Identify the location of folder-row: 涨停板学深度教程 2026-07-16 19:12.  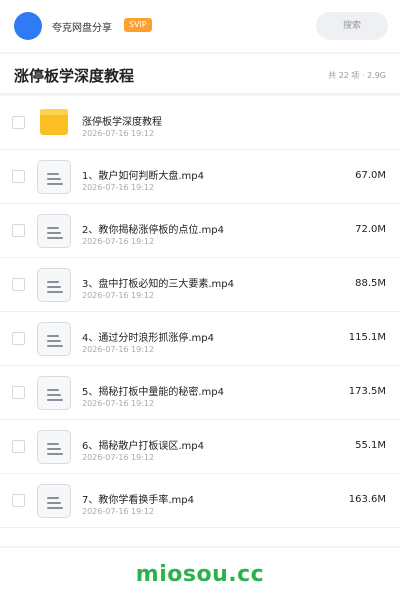
(200, 123).